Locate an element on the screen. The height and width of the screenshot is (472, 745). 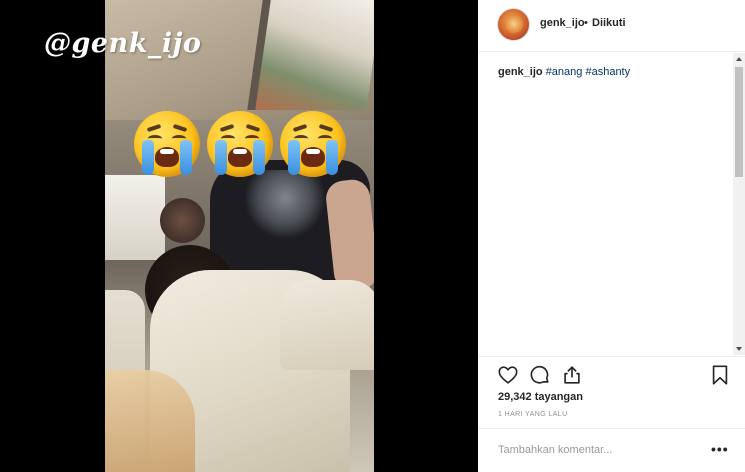
like-button is located at coordinates (508, 375).